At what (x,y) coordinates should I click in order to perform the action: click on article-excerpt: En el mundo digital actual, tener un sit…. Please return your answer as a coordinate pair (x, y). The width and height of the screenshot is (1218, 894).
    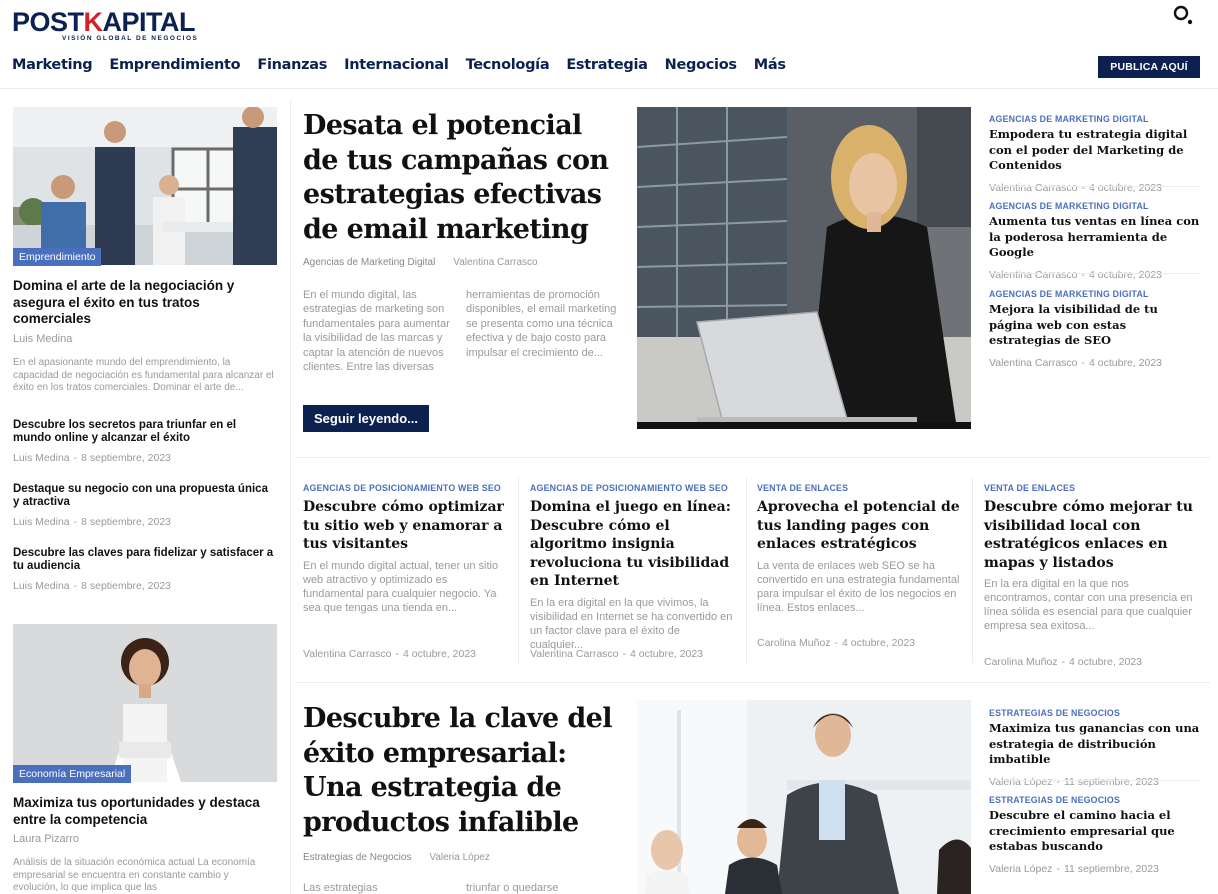
    Looking at the image, I should click on (401, 586).